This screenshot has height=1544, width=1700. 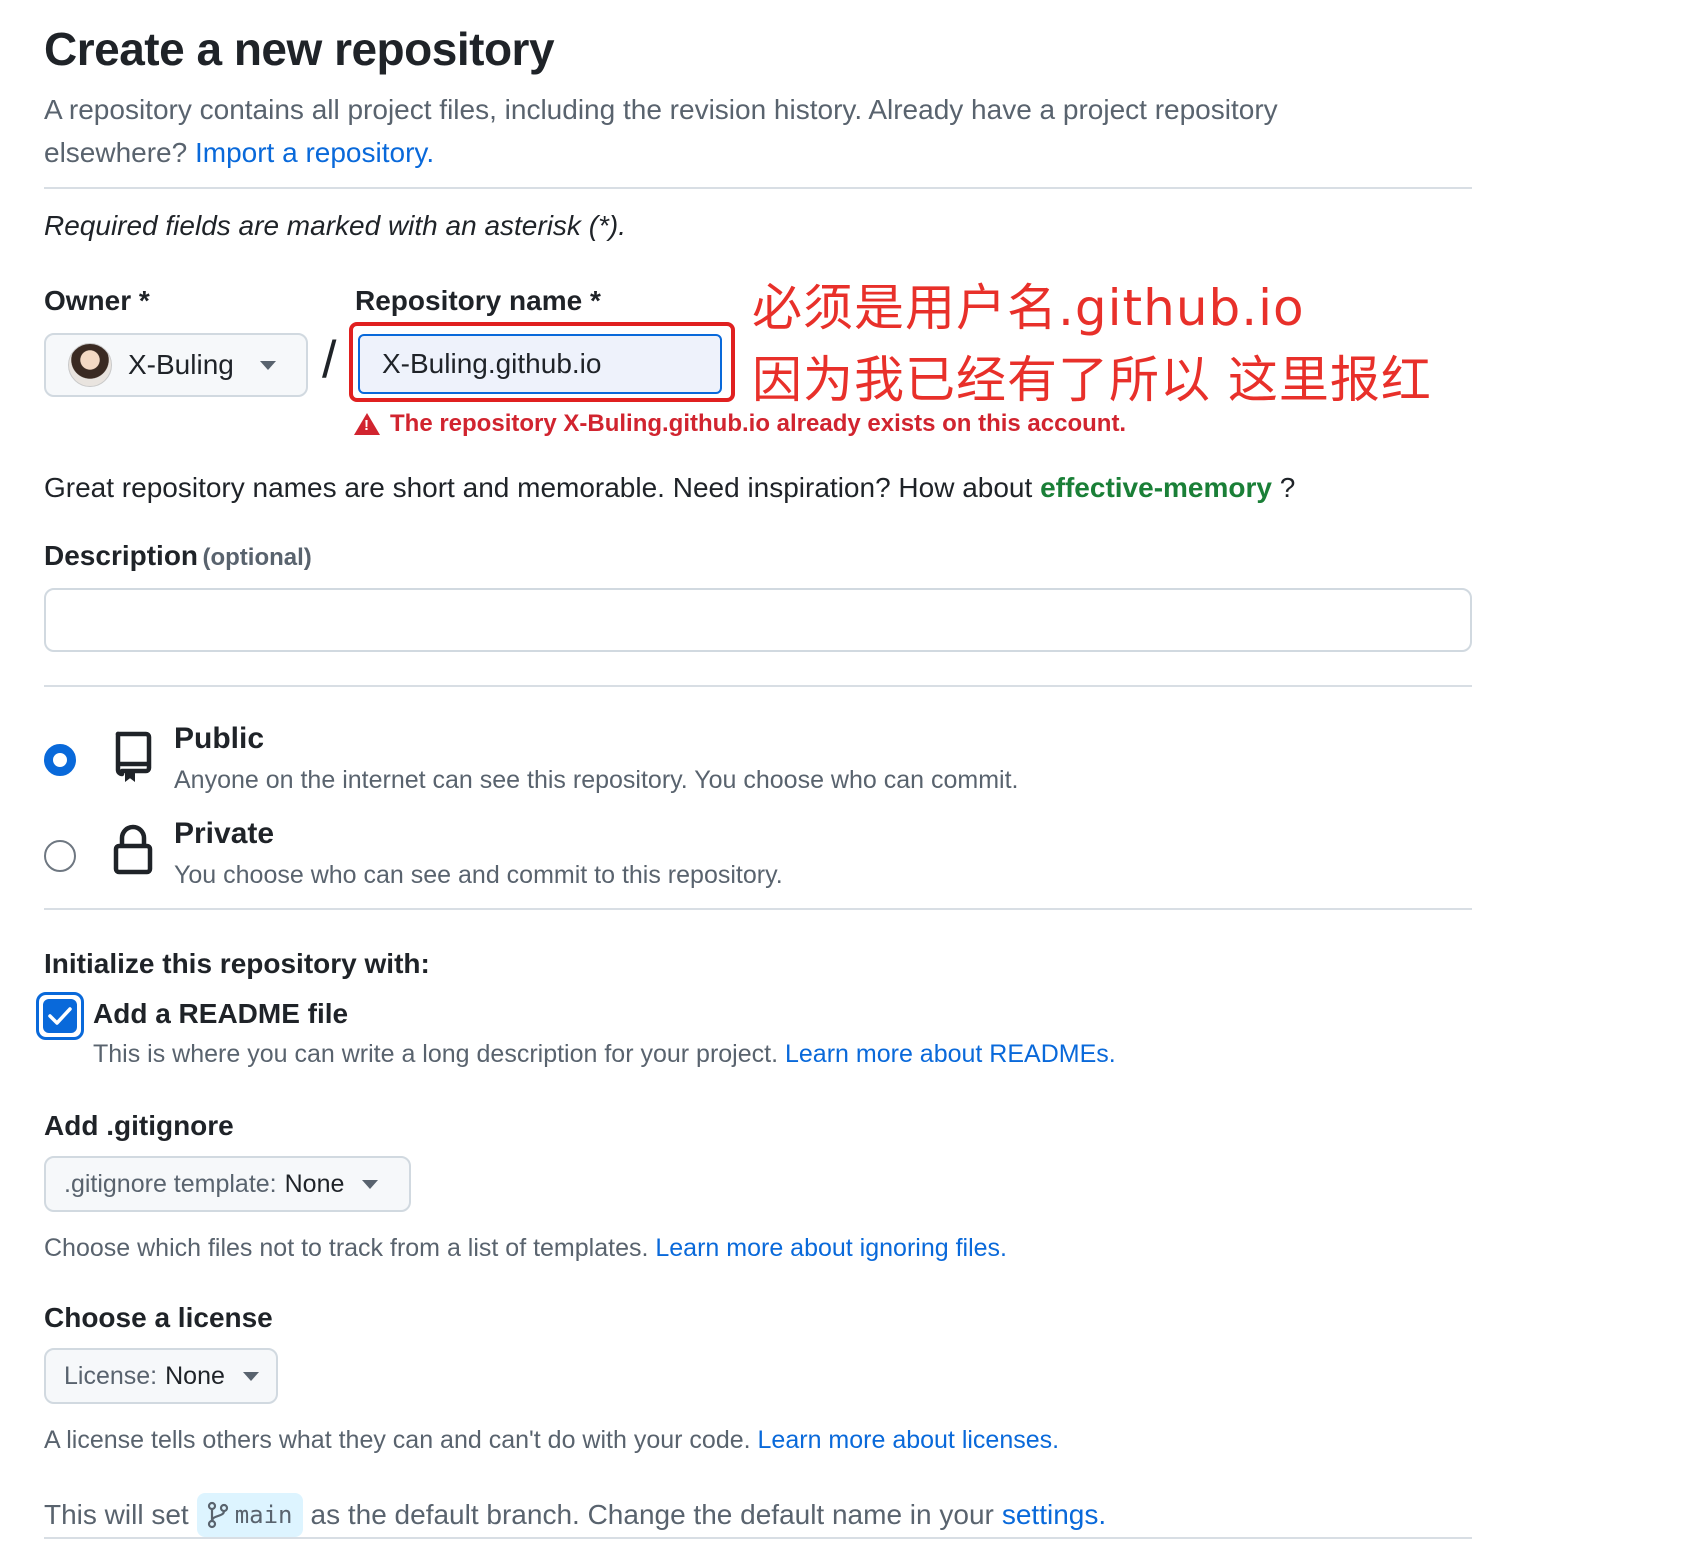 I want to click on owner-label: Owner *, so click(x=97, y=300).